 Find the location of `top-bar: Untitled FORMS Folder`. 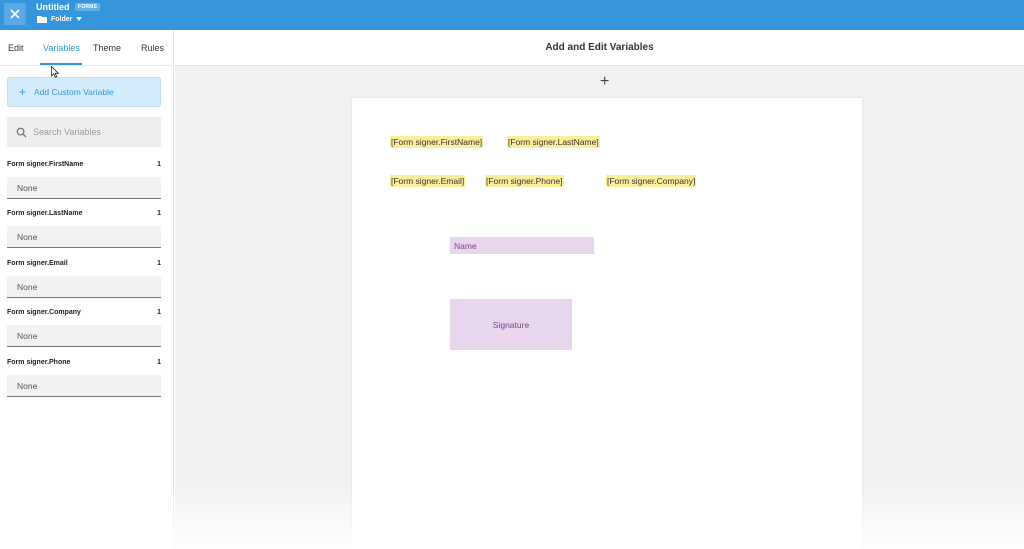

top-bar: Untitled FORMS Folder is located at coordinates (512, 15).